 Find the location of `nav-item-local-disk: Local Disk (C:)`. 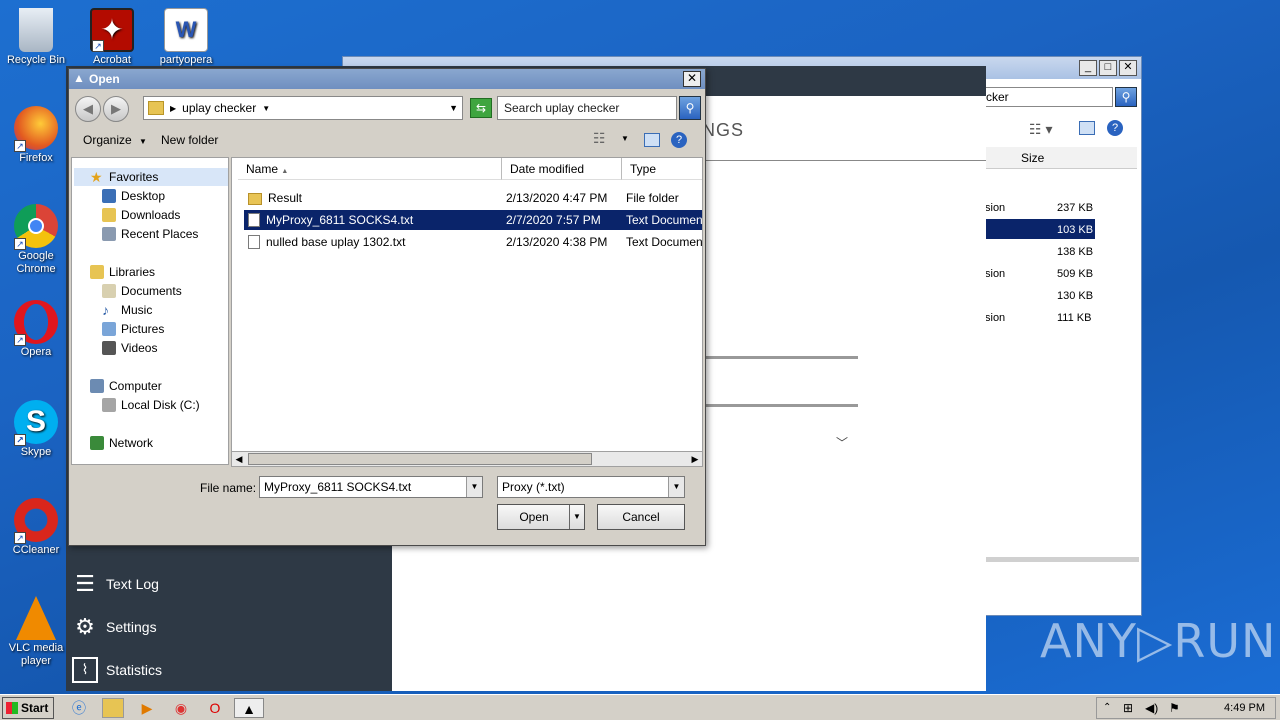

nav-item-local-disk: Local Disk (C:) is located at coordinates (151, 405).